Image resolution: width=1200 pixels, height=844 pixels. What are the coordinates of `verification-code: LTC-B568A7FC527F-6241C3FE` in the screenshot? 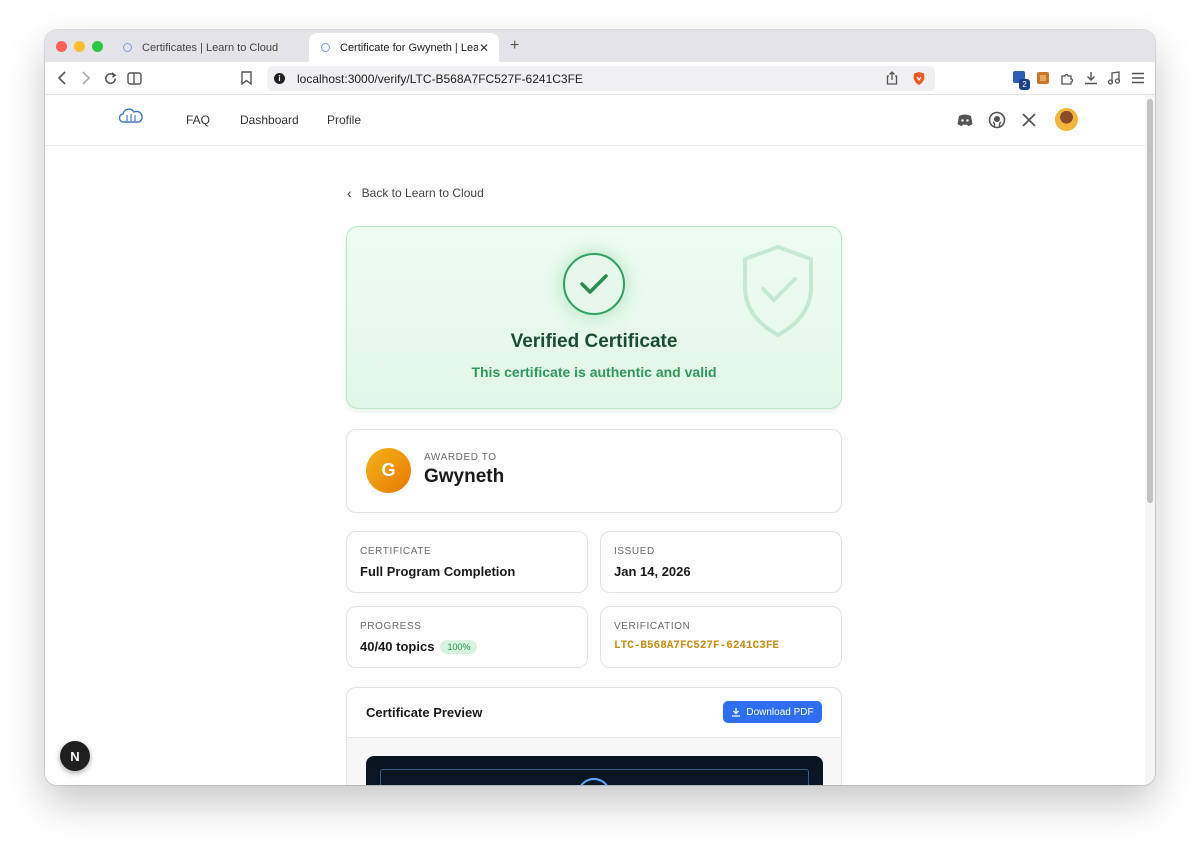 It's located at (697, 646).